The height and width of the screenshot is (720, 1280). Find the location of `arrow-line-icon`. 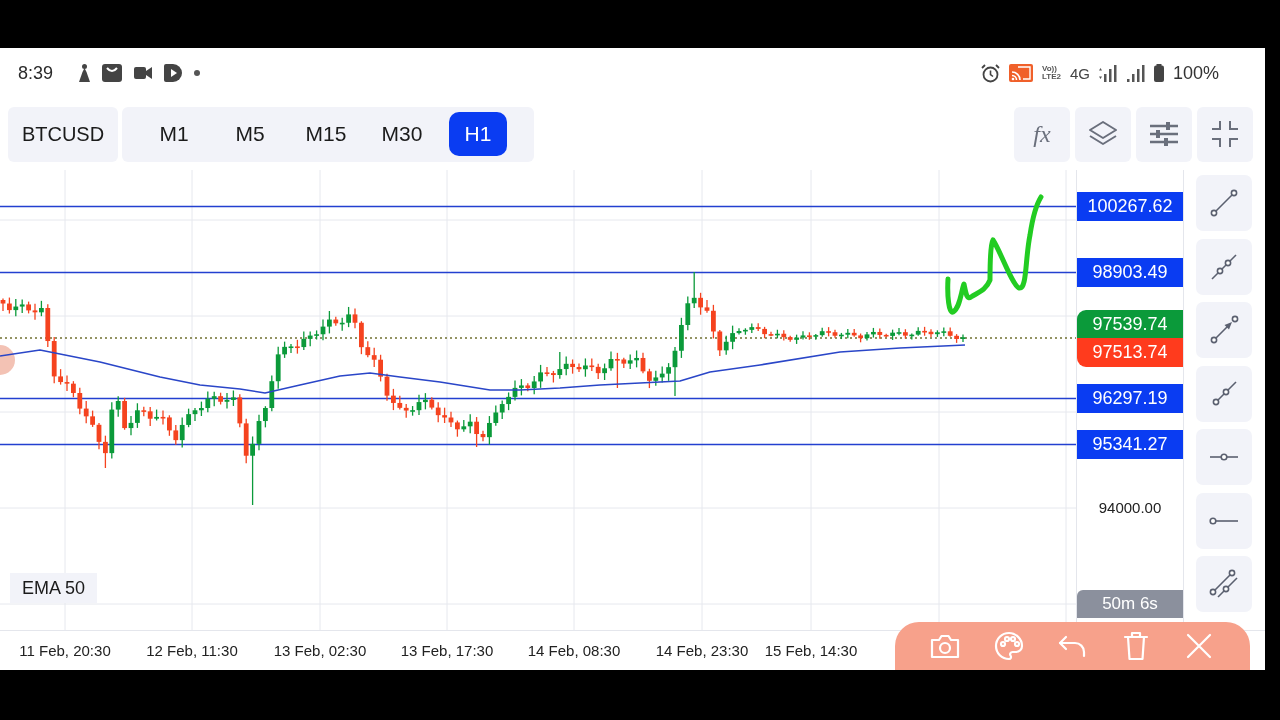

arrow-line-icon is located at coordinates (1224, 330).